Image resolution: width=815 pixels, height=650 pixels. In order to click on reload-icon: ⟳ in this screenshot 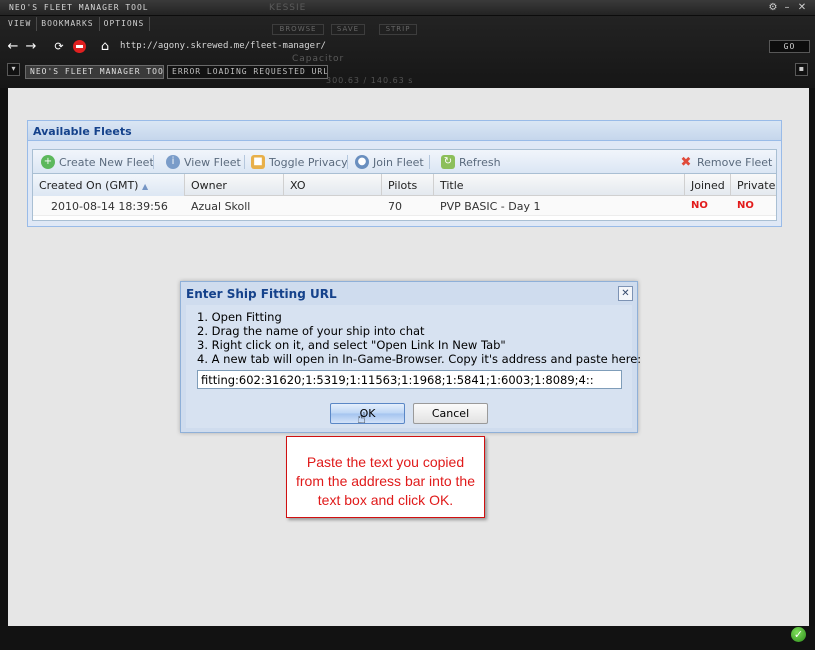, I will do `click(59, 46)`.